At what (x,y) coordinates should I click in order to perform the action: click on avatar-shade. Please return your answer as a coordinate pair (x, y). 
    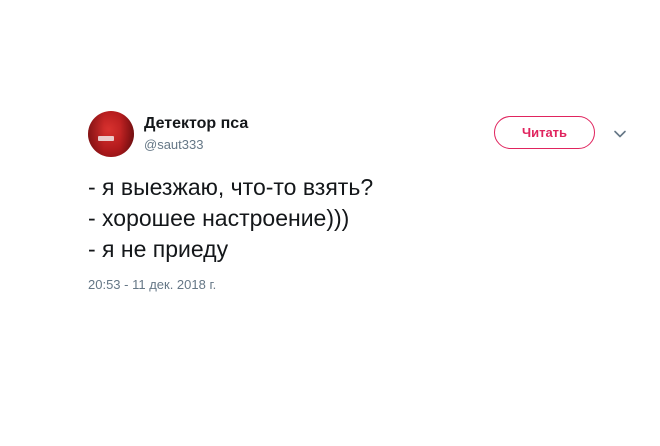
    Looking at the image, I should click on (111, 134).